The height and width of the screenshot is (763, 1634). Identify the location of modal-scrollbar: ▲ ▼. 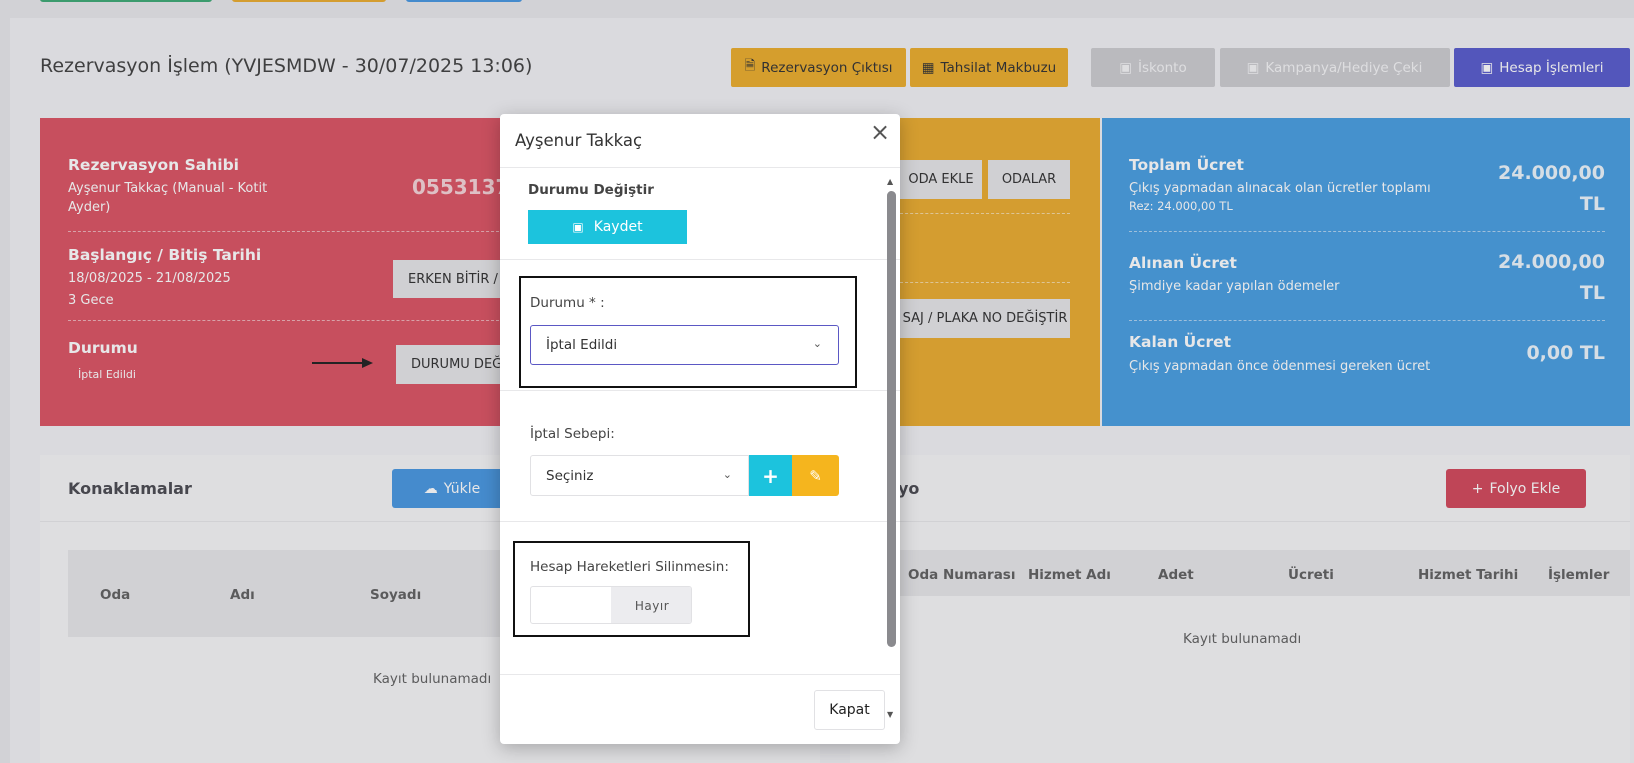
(892, 449).